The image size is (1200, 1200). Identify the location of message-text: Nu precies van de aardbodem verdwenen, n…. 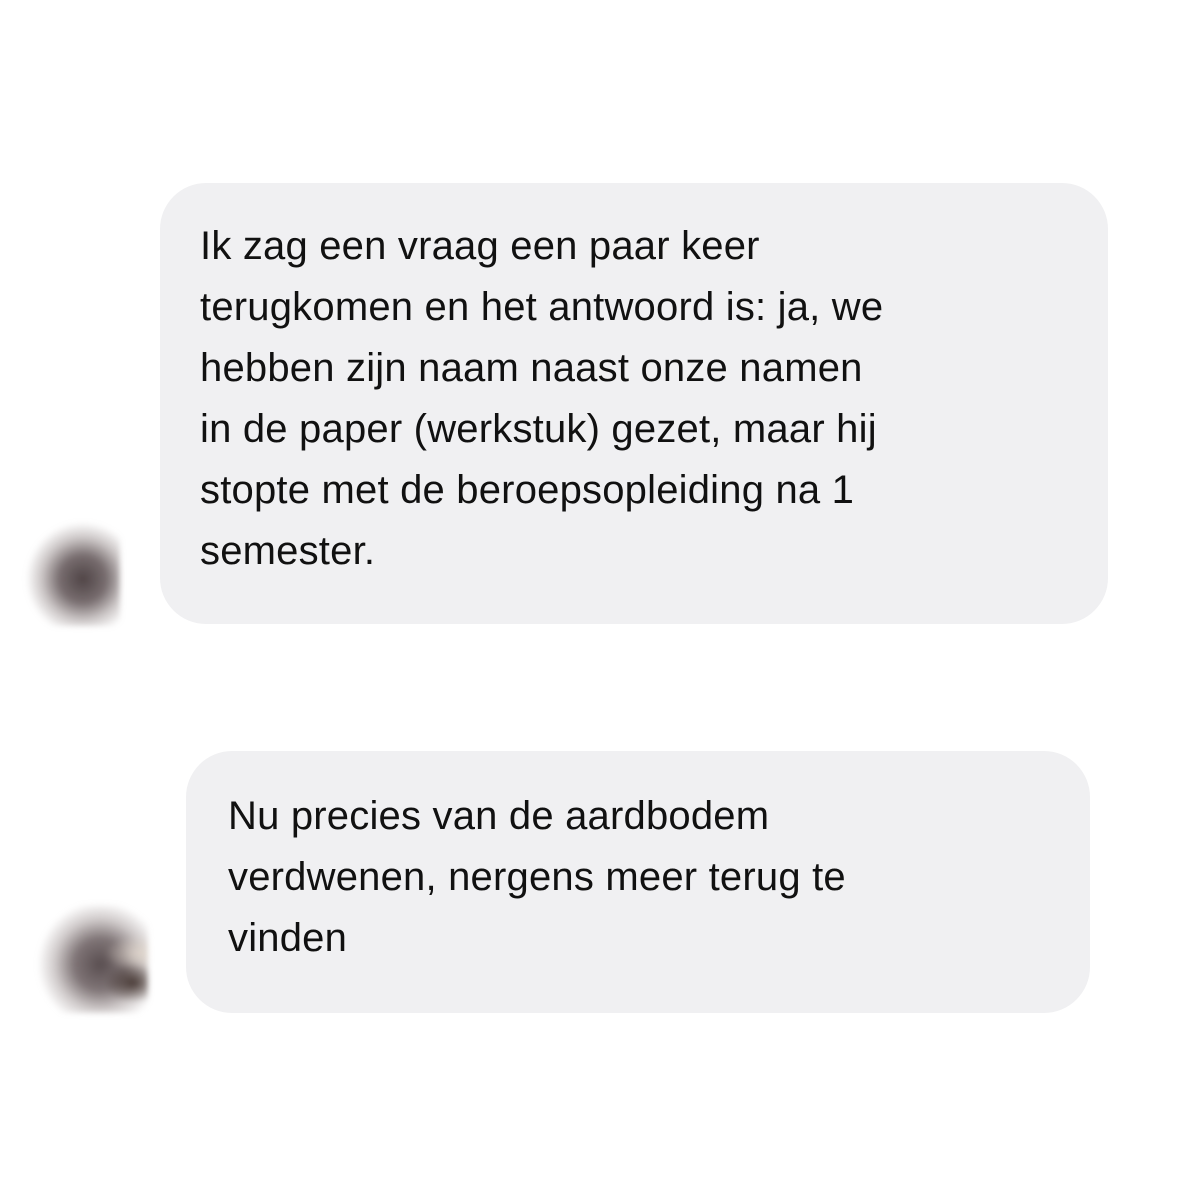
(537, 877).